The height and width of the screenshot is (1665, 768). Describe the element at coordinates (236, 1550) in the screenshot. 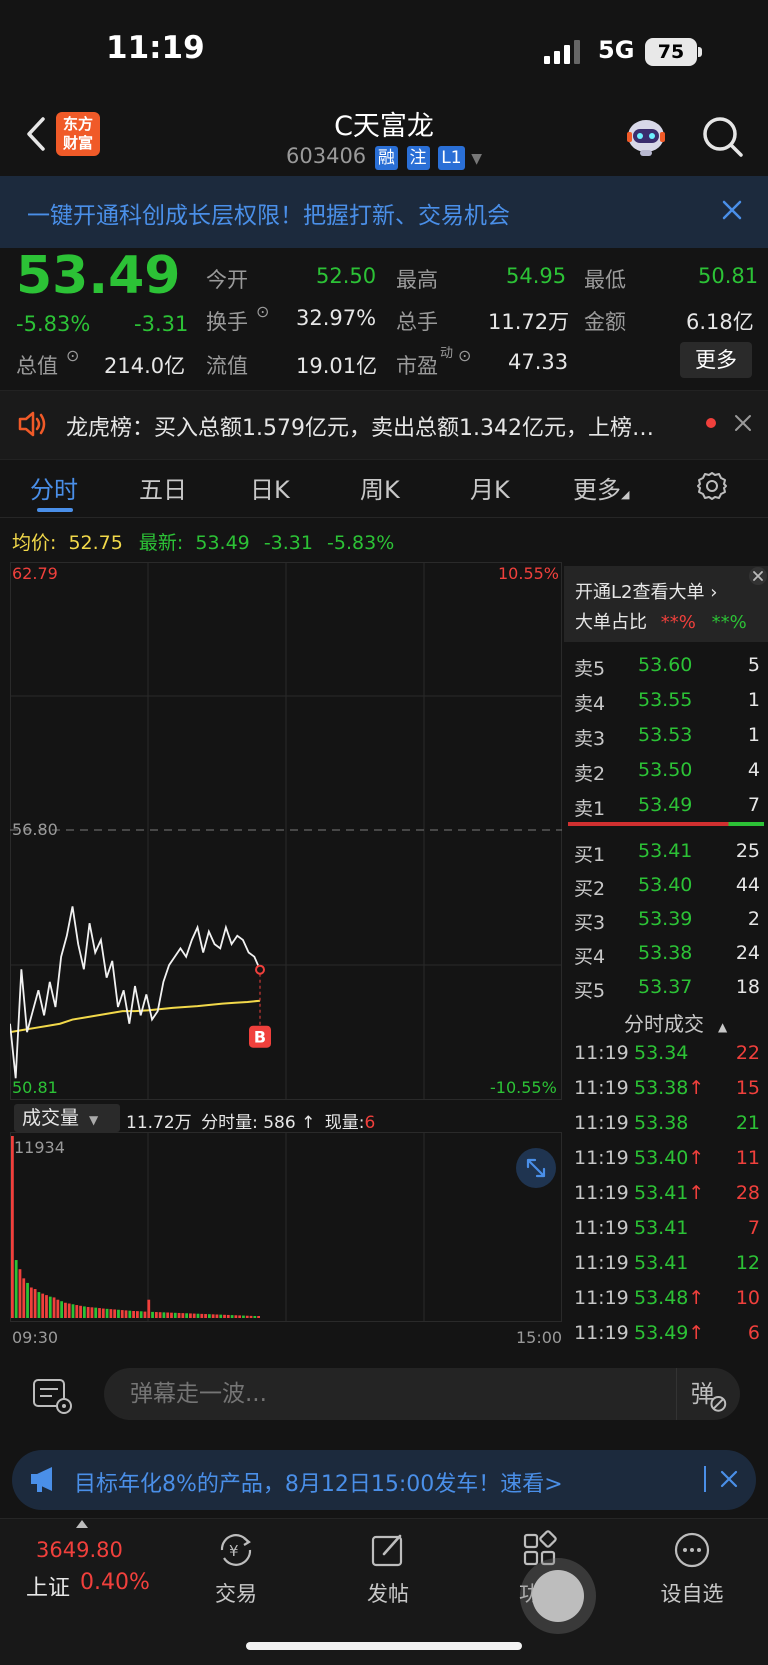

I see `trade-icon: ¥` at that location.